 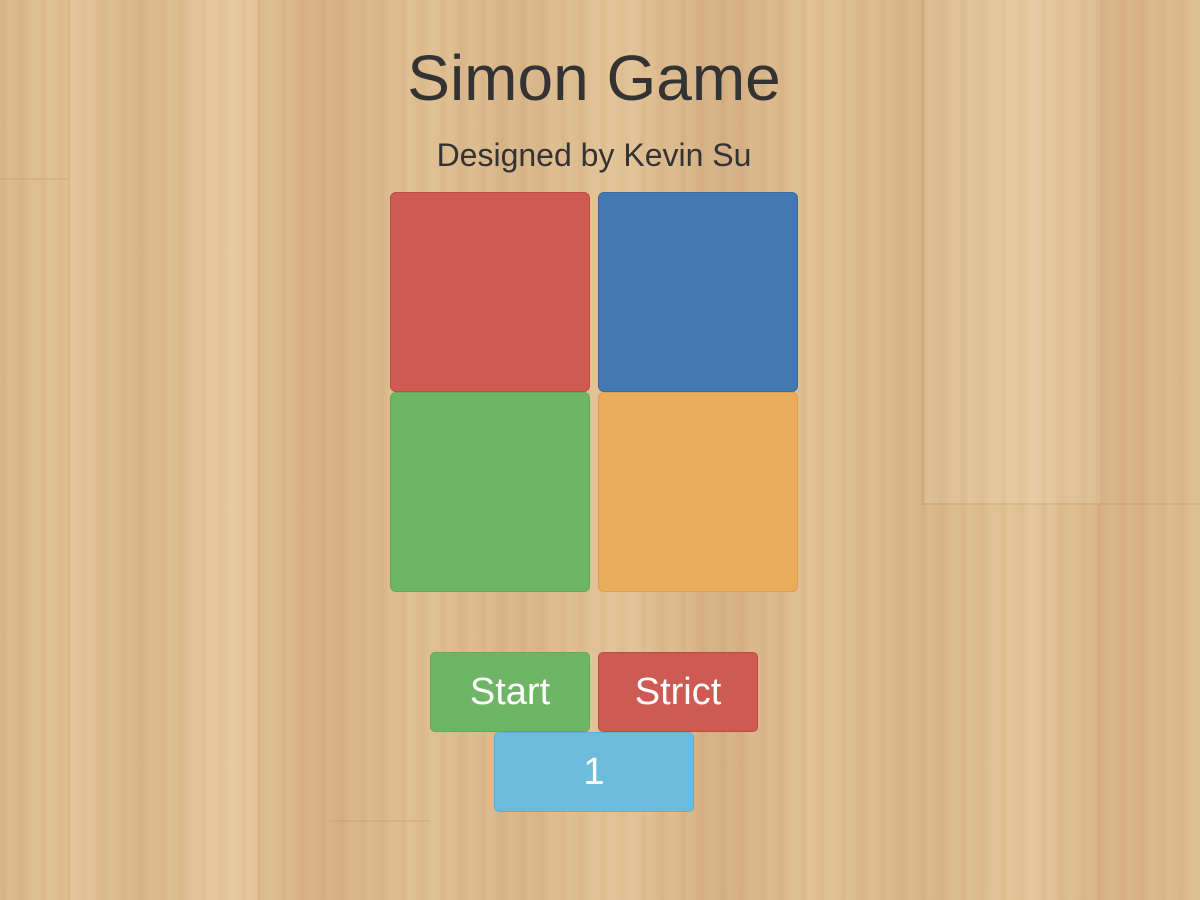 What do you see at coordinates (698, 292) in the screenshot?
I see `blue-pad` at bounding box center [698, 292].